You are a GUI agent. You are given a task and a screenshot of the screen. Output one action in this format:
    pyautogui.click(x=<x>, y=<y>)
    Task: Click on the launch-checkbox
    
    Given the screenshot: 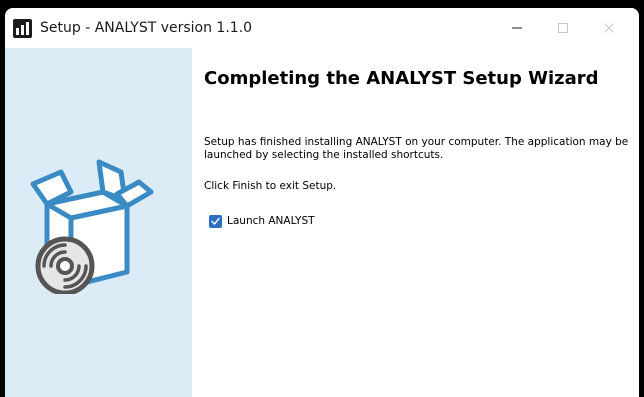 What is the action you would take?
    pyautogui.click(x=215, y=221)
    